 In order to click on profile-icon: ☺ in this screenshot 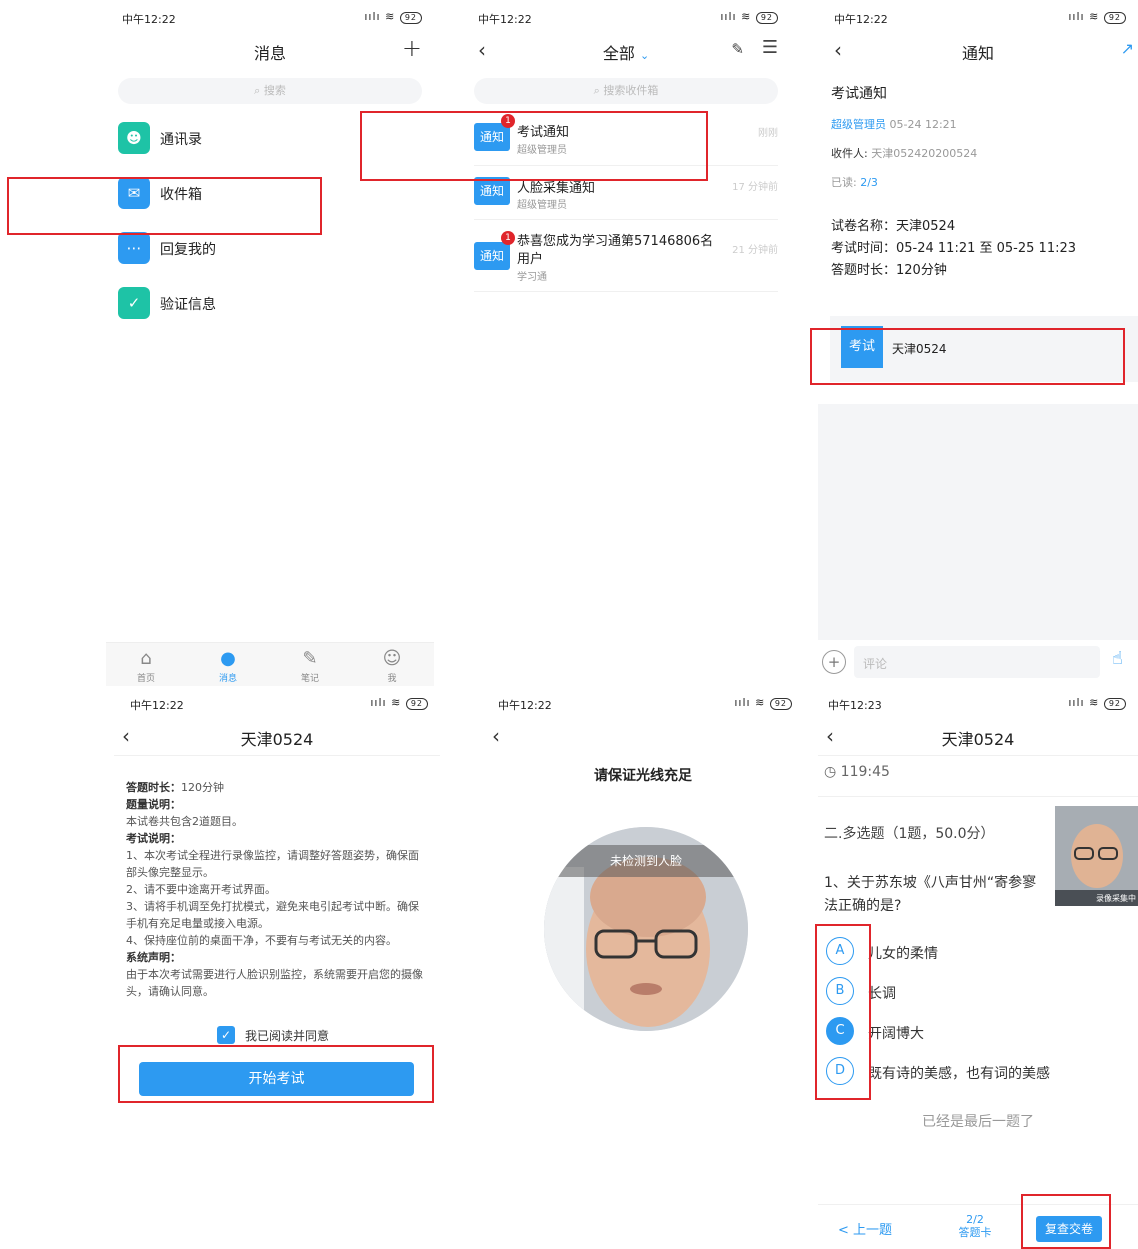, I will do `click(392, 658)`.